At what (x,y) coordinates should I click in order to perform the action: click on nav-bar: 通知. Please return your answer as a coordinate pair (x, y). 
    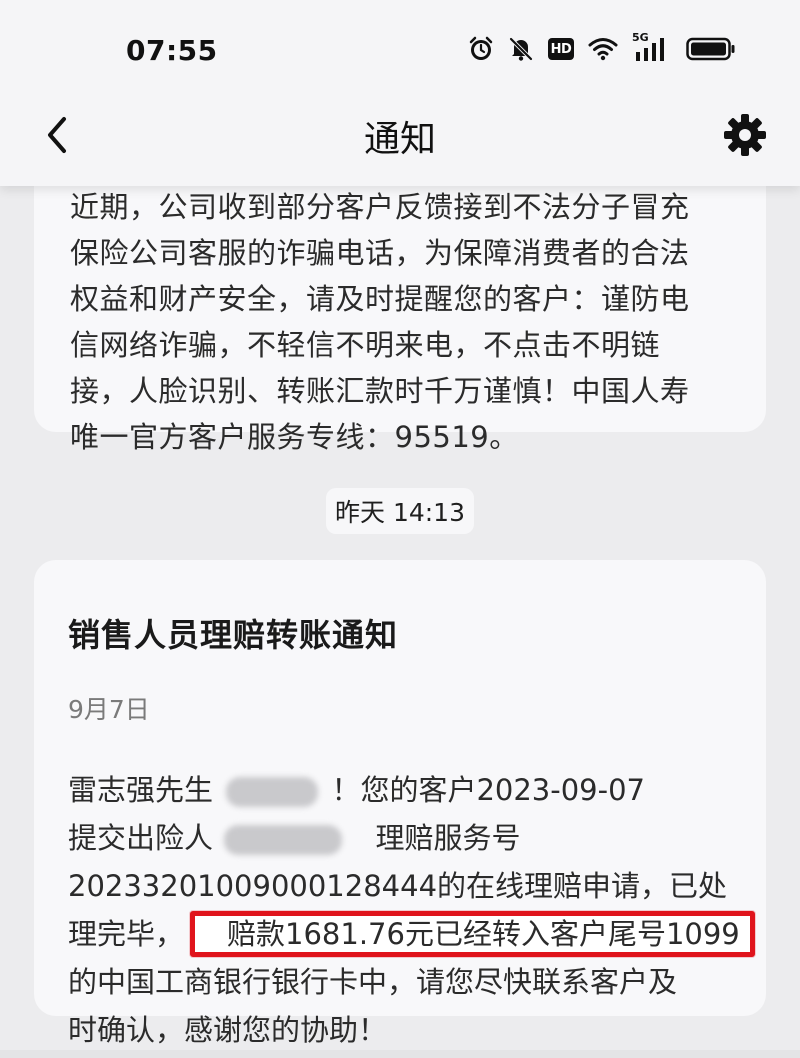
    Looking at the image, I should click on (400, 143).